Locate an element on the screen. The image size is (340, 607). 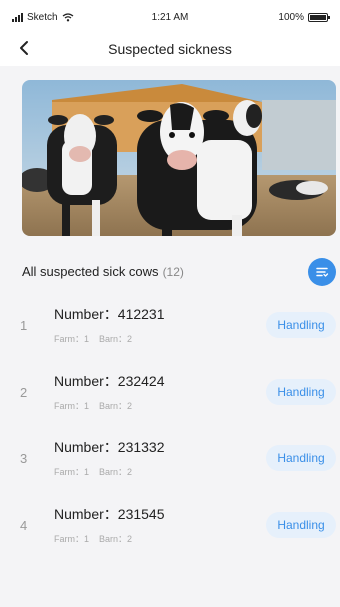
item-number: Number：412231 is located at coordinates (109, 314).